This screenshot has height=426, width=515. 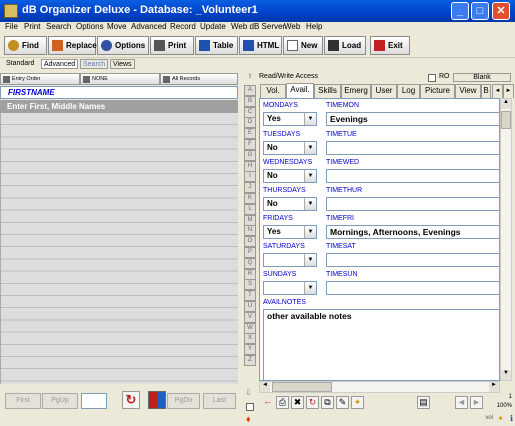 What do you see at coordinates (25, 45) in the screenshot?
I see `find-button: Find` at bounding box center [25, 45].